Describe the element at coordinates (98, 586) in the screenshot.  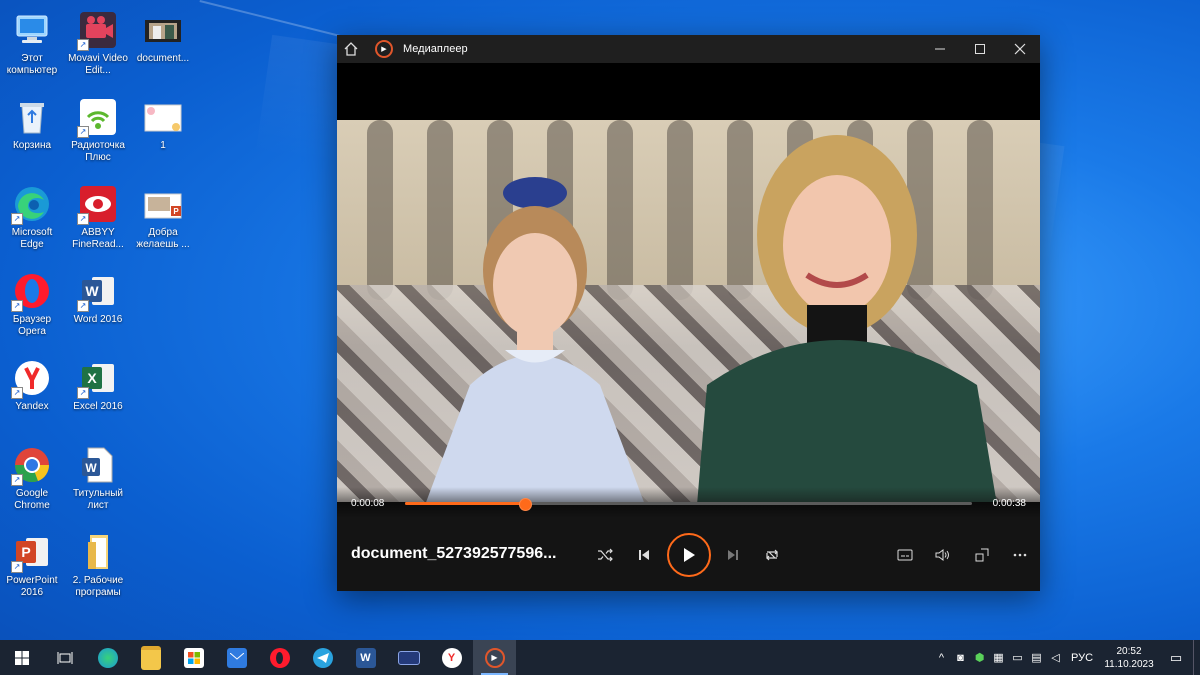
I see `desktop-icon-label: 2. Рабочие програмы` at that location.